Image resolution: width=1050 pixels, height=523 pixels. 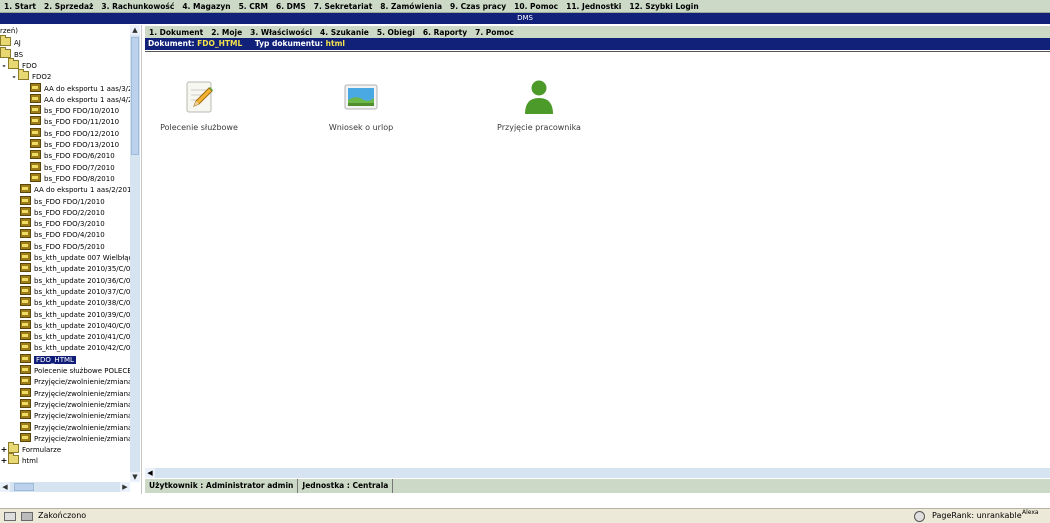 What do you see at coordinates (137, 6) in the screenshot?
I see `top-menu-item: 3. Rachunkowość` at bounding box center [137, 6].